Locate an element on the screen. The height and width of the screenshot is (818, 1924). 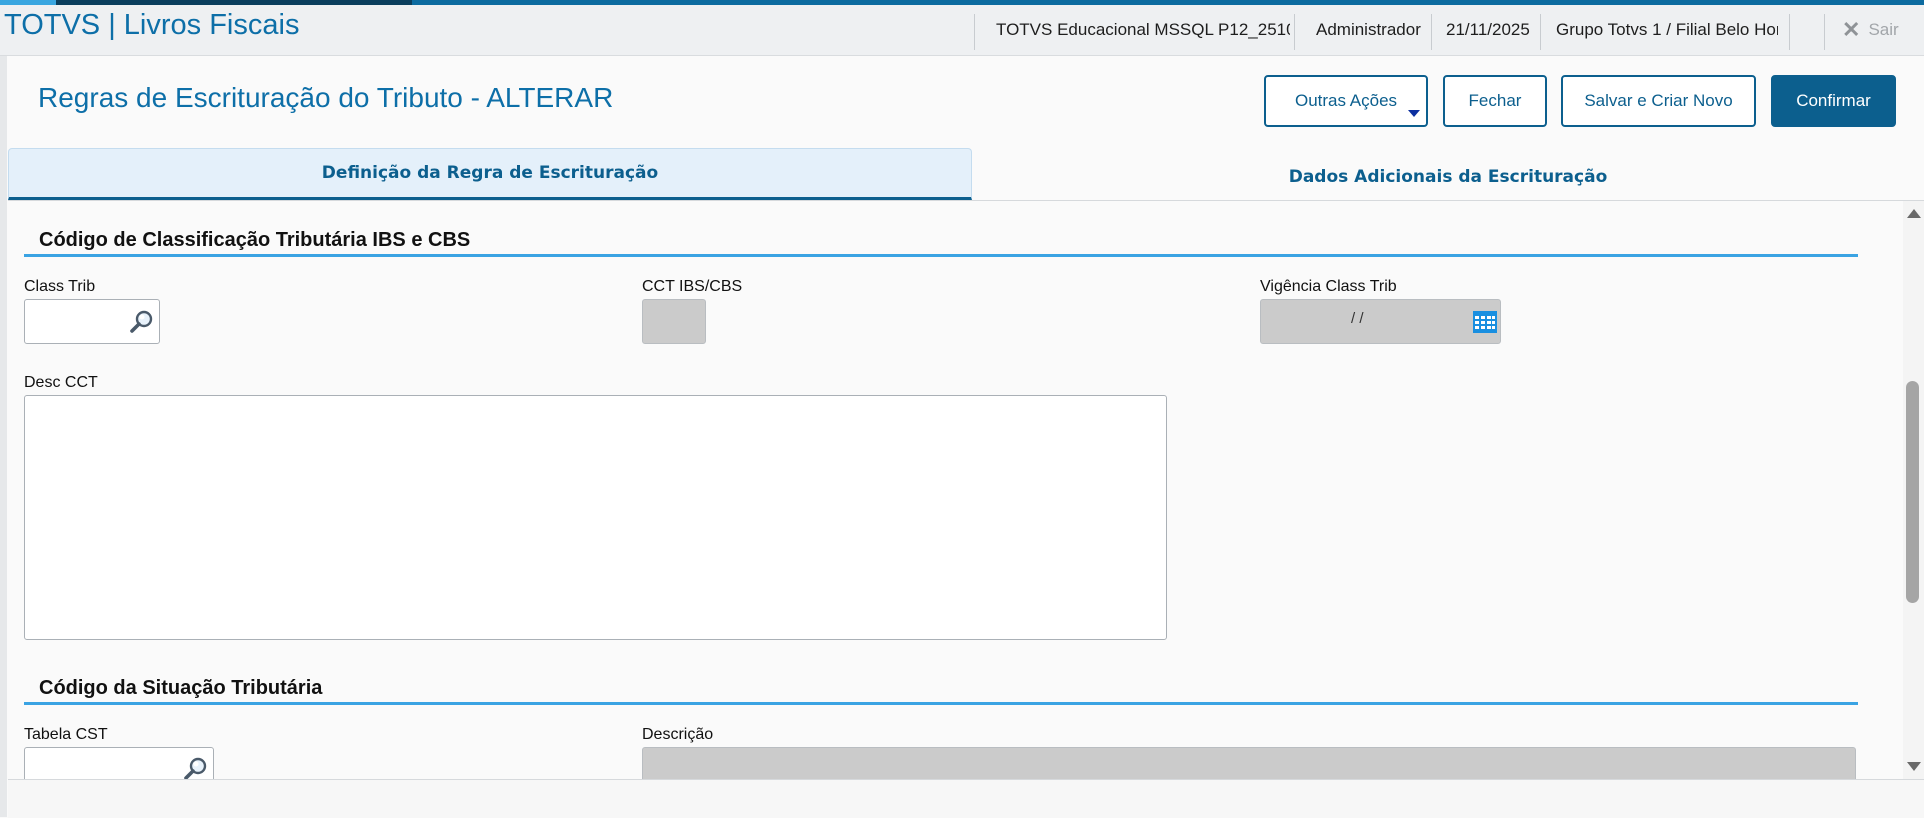
scroll-up-arrow-icon is located at coordinates (1914, 213).